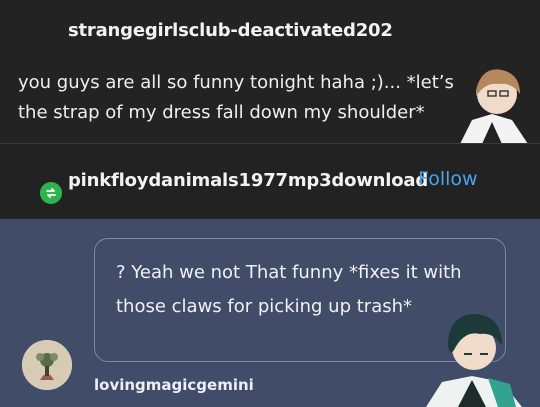  Describe the element at coordinates (248, 180) in the screenshot. I see `reblog-username: pinkfloydanimals1977mp3download` at that location.